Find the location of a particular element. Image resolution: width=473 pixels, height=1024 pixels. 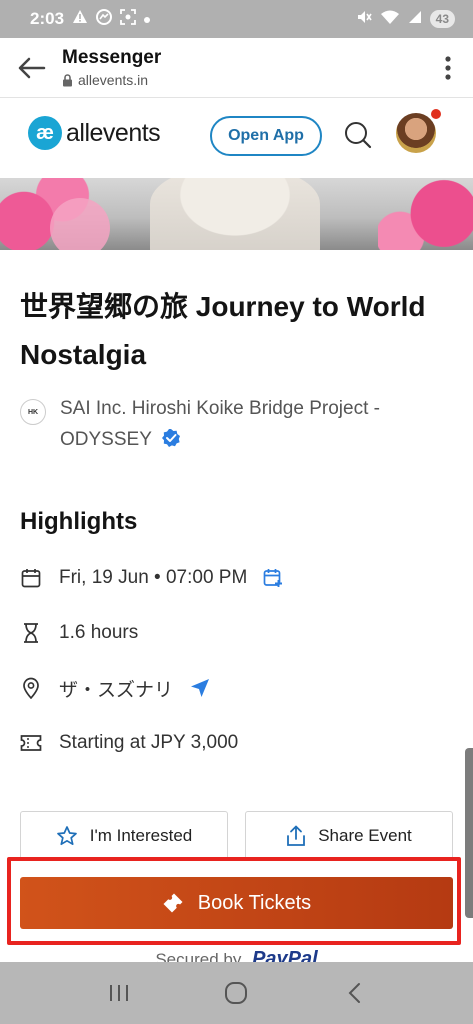

verified-badge-icon is located at coordinates (171, 442).